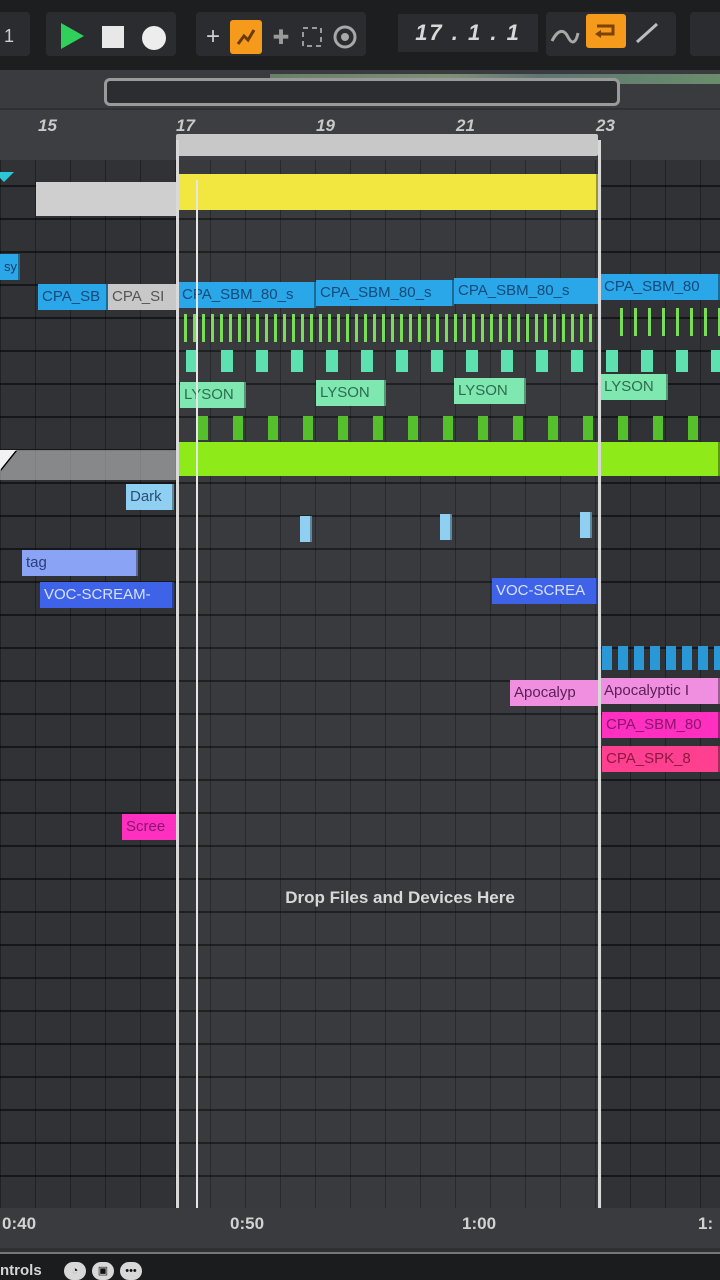 The image size is (720, 1280). I want to click on transport-bar: 1 + ✚ 17 . 1 . 1, so click(360, 35).